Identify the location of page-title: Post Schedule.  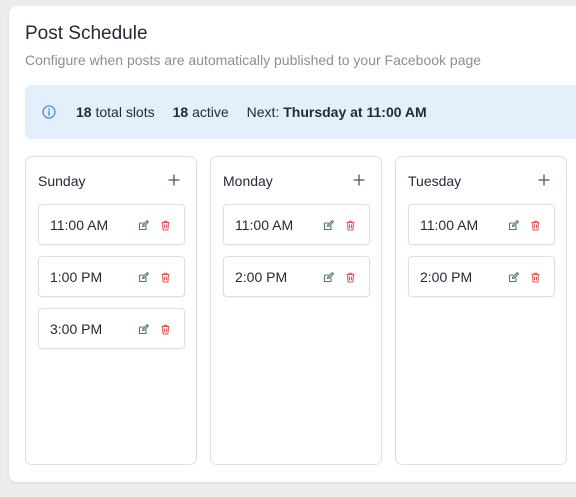
(86, 33).